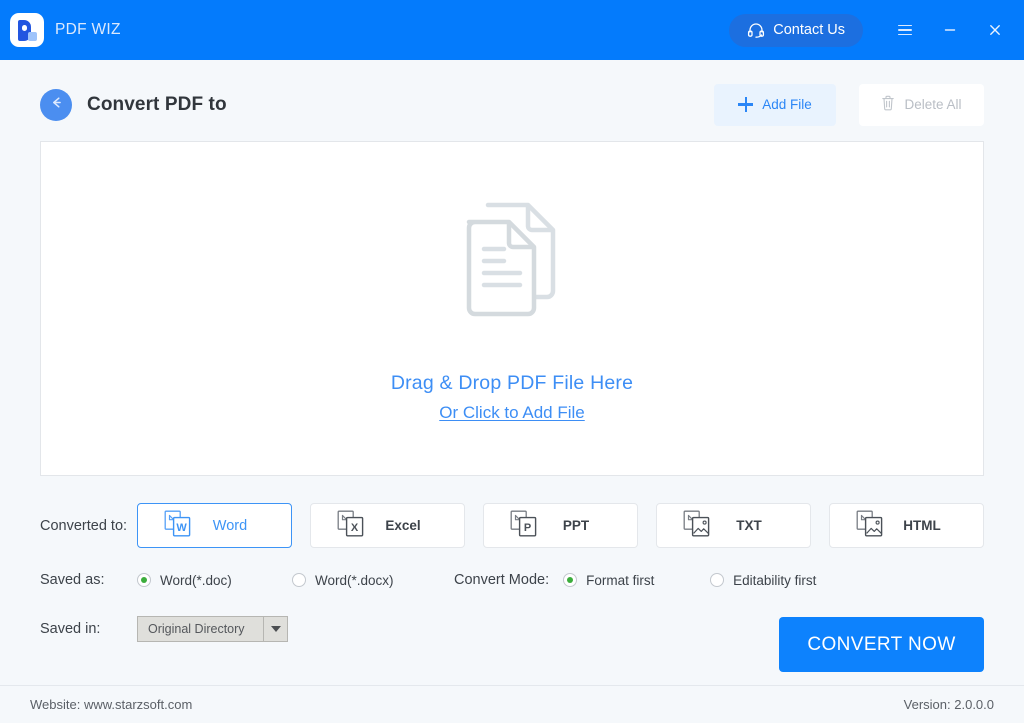  What do you see at coordinates (809, 30) in the screenshot?
I see `contact-us-label: Contact Us` at bounding box center [809, 30].